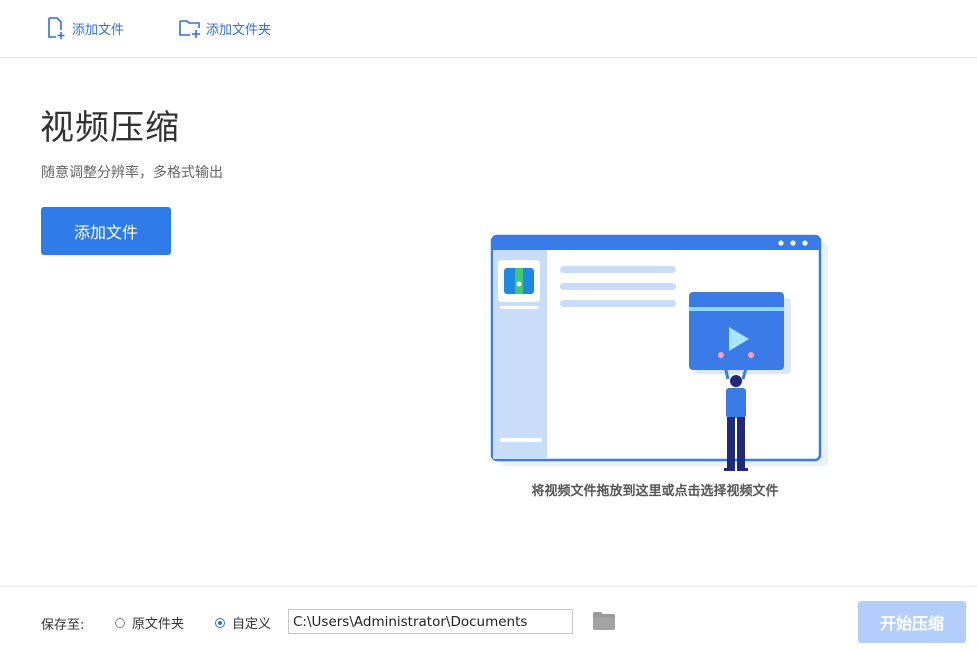 This screenshot has width=977, height=650. What do you see at coordinates (252, 624) in the screenshot?
I see `radio-custom-label: 自定义` at bounding box center [252, 624].